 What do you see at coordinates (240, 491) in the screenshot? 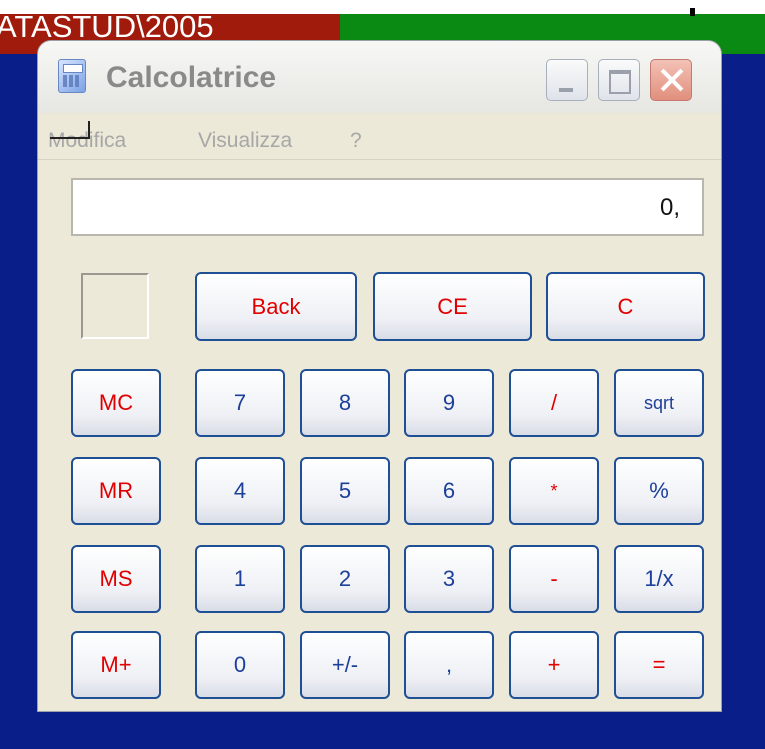
I see `key-4: 4` at bounding box center [240, 491].